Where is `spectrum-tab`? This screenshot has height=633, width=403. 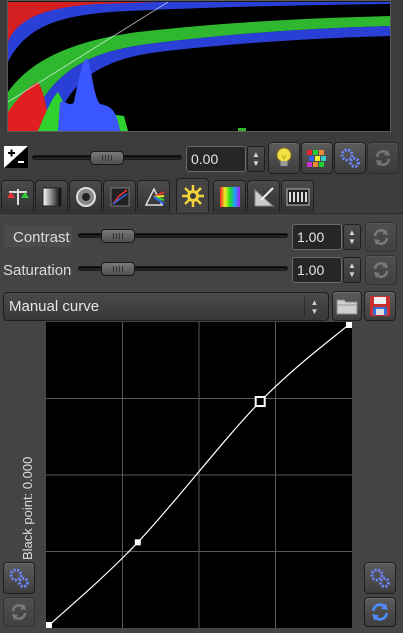
spectrum-tab is located at coordinates (229, 196).